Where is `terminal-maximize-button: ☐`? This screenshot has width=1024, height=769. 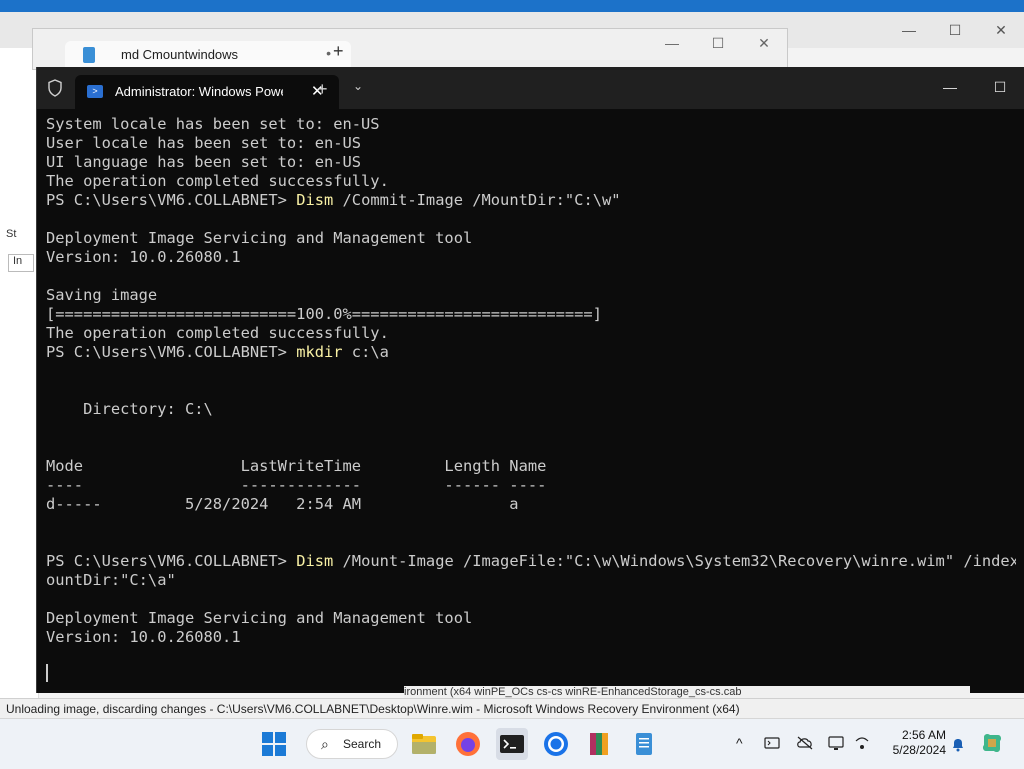
terminal-maximize-button: ☐ is located at coordinates (999, 87).